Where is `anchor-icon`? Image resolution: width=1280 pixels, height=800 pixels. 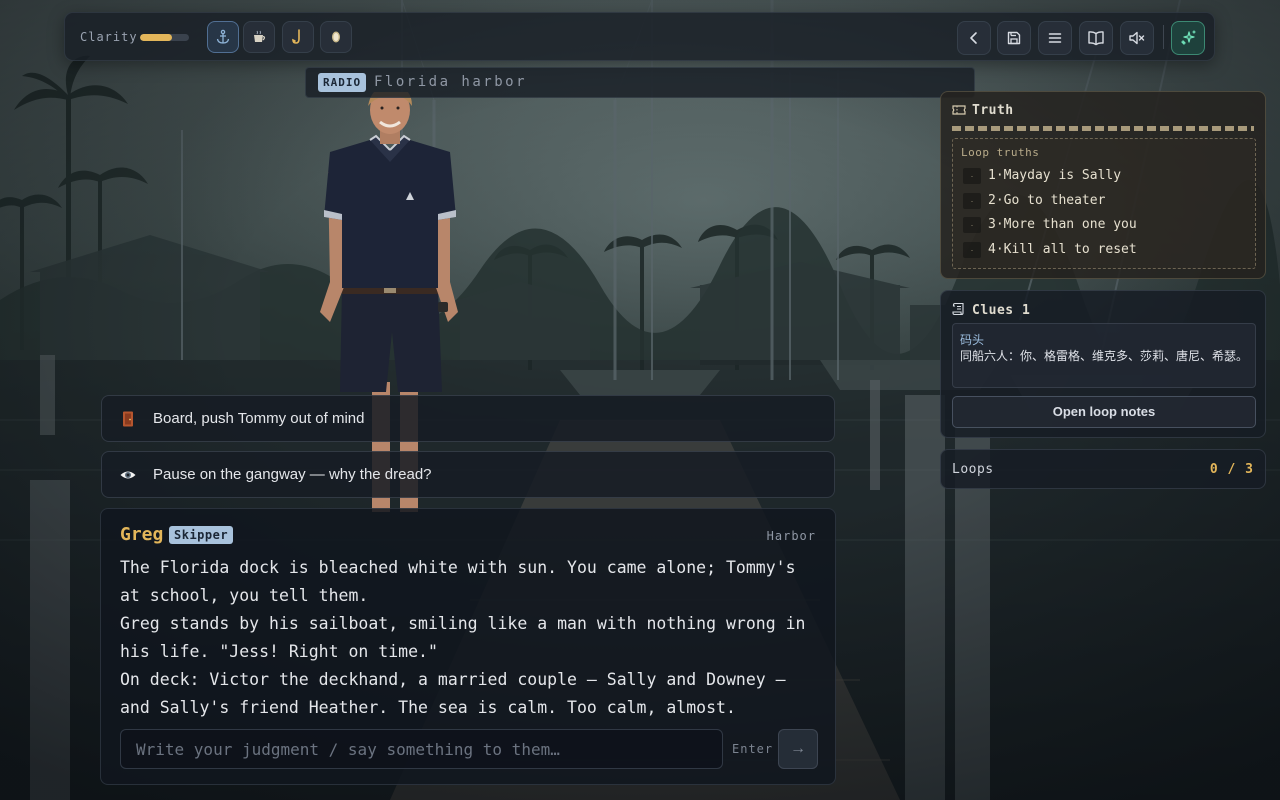
anchor-icon is located at coordinates (223, 36).